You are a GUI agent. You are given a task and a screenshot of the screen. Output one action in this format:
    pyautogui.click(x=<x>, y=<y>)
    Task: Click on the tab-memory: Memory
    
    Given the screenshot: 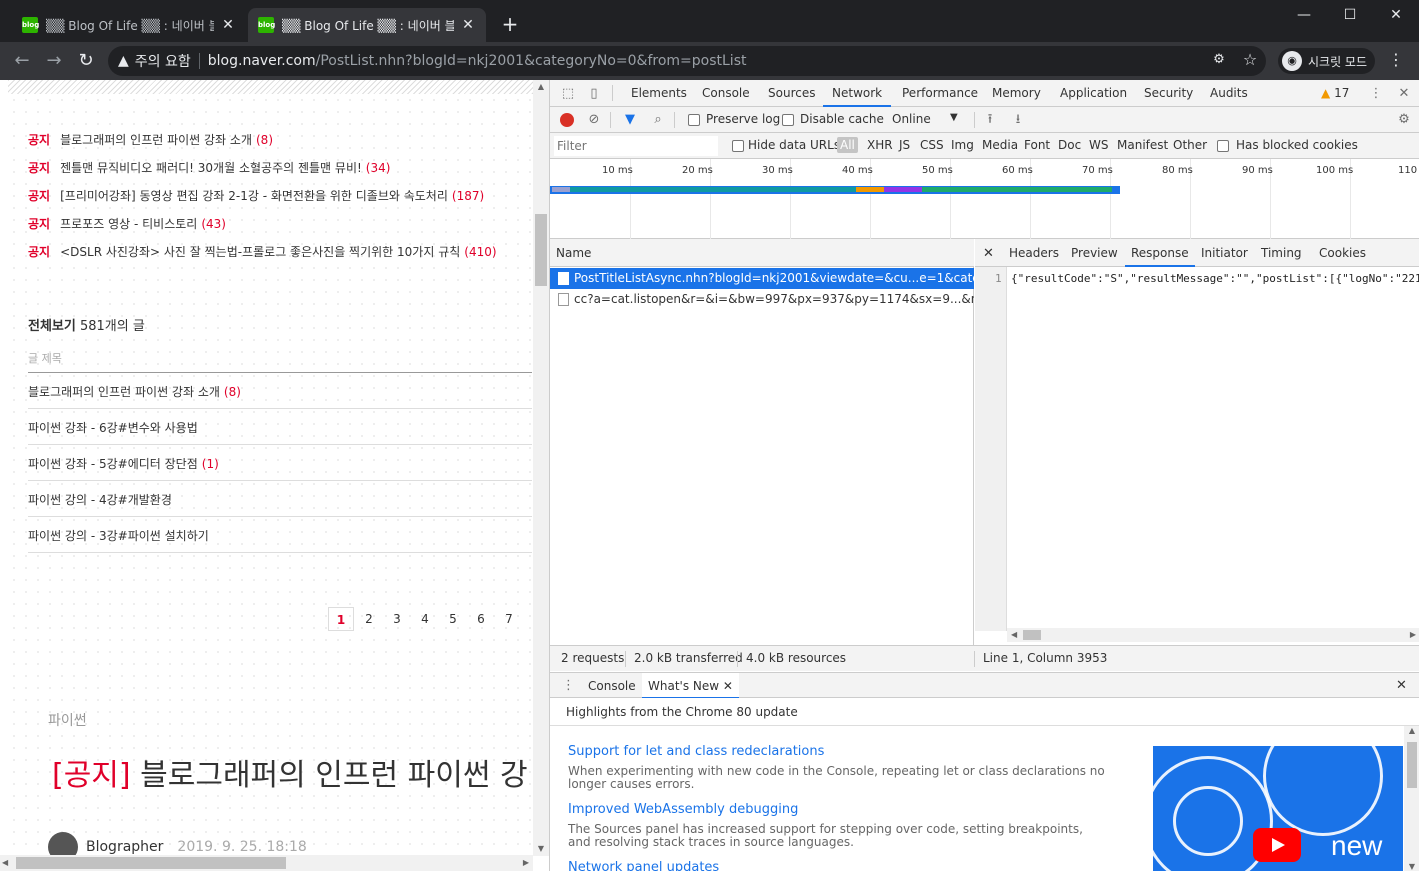 What is the action you would take?
    pyautogui.click(x=1016, y=93)
    